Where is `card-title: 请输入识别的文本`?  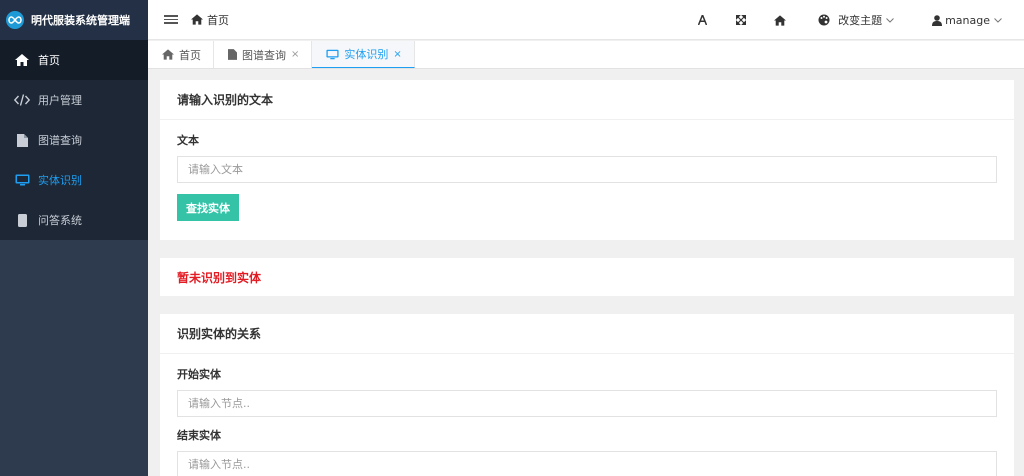 card-title: 请输入识别的文本 is located at coordinates (587, 100).